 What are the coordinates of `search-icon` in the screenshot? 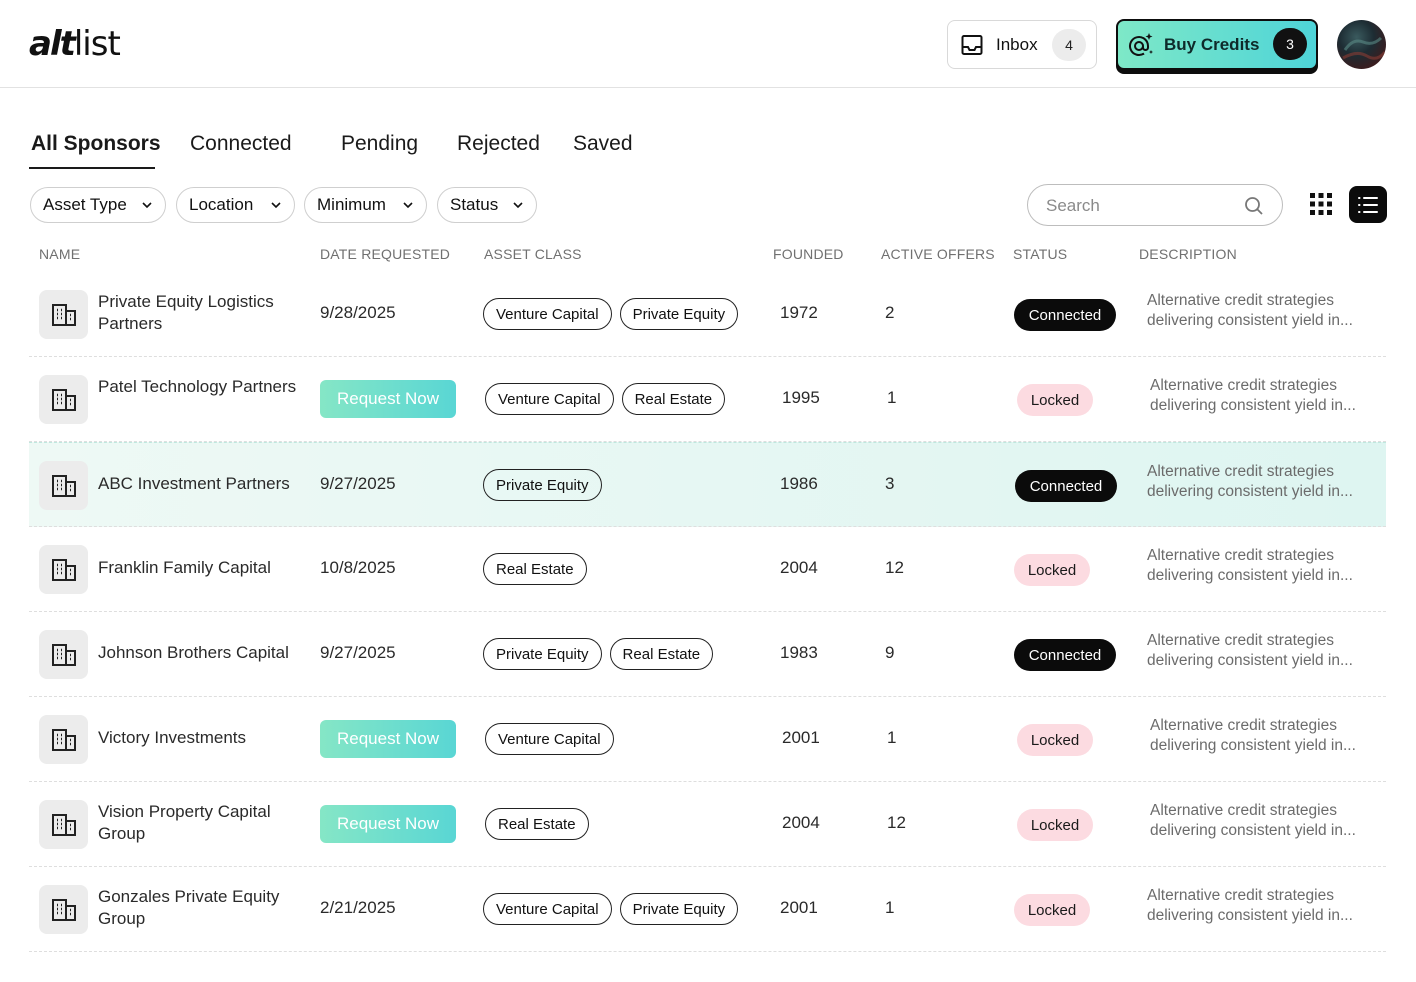 It's located at (1254, 206).